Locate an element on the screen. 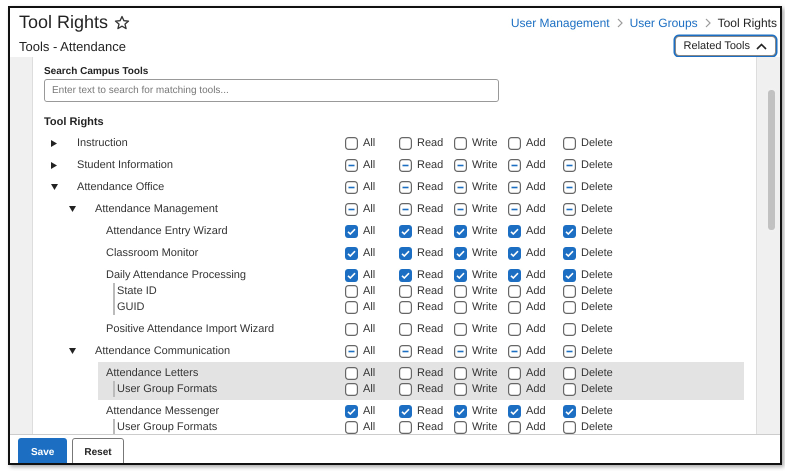 The width and height of the screenshot is (785, 471). tool-group-name: Instruction is located at coordinates (102, 143).